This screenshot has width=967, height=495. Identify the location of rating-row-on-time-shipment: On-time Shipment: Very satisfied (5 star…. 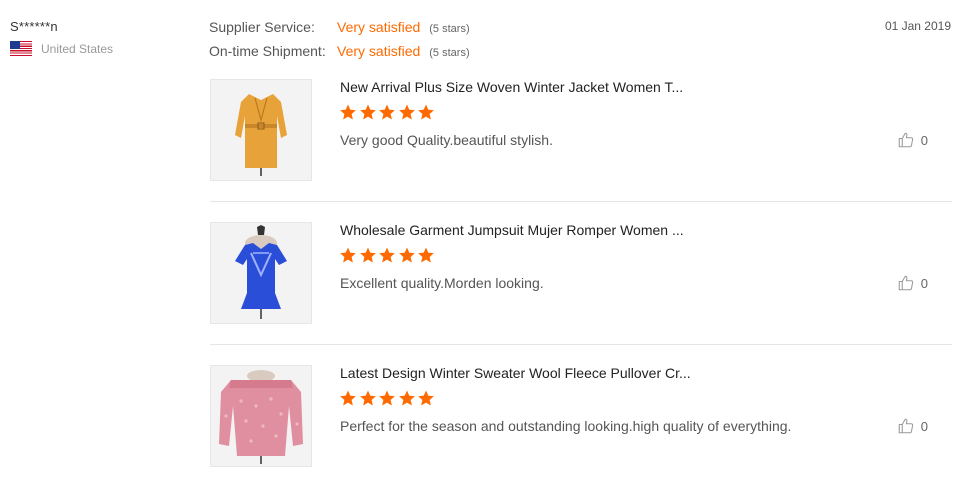
(339, 55).